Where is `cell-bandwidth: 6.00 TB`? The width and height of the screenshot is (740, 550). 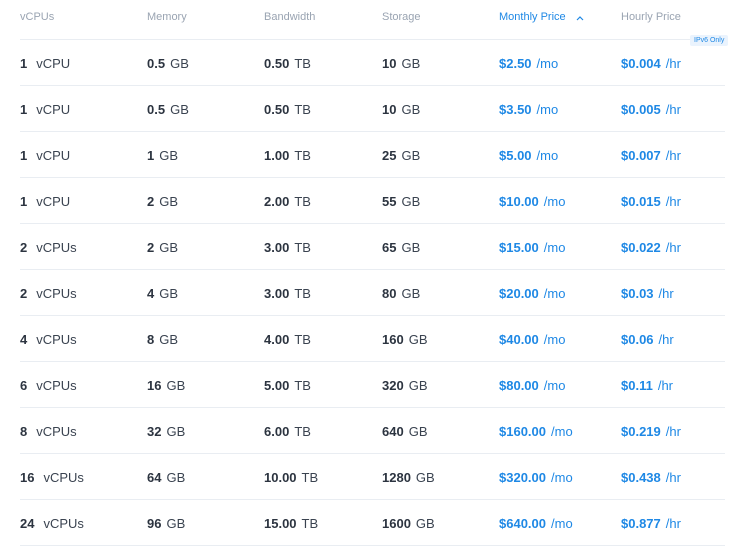 cell-bandwidth: 6.00 TB is located at coordinates (287, 431).